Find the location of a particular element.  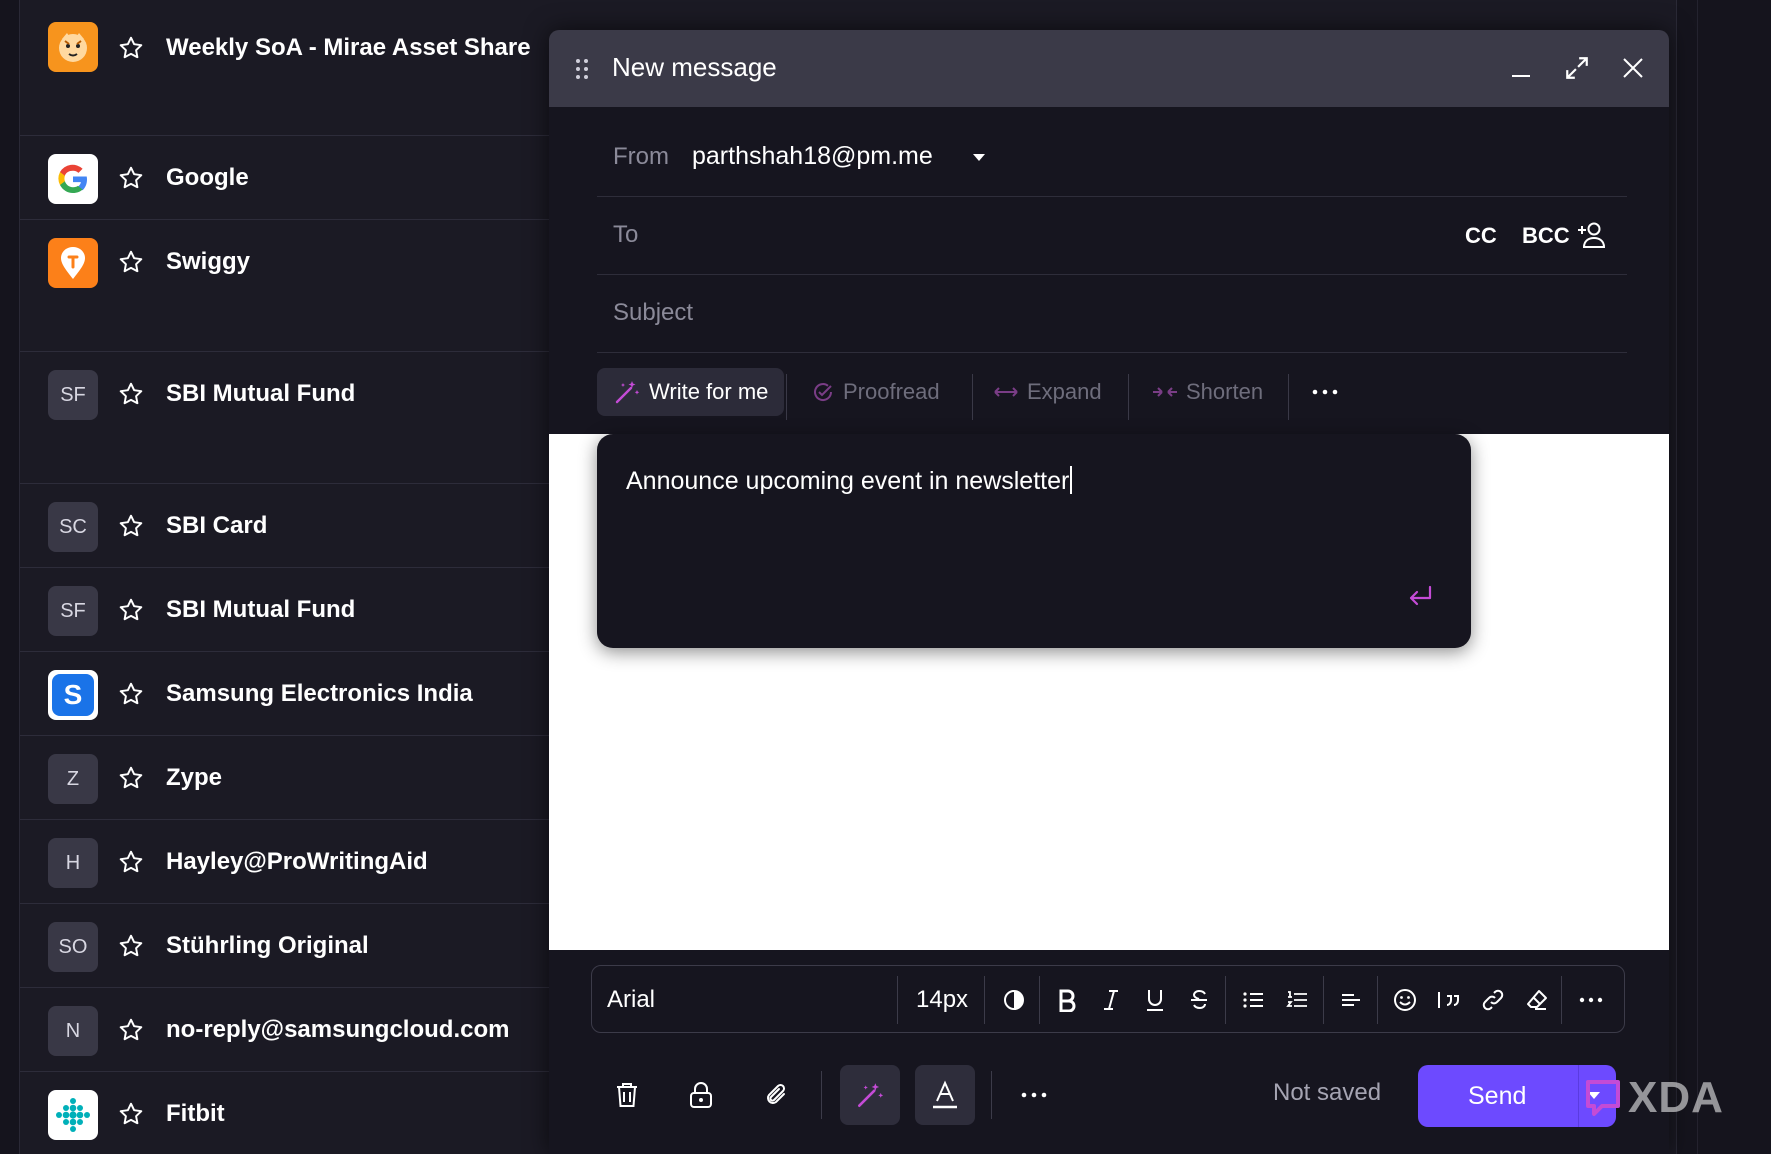

add-contact-icon is located at coordinates (1593, 235).